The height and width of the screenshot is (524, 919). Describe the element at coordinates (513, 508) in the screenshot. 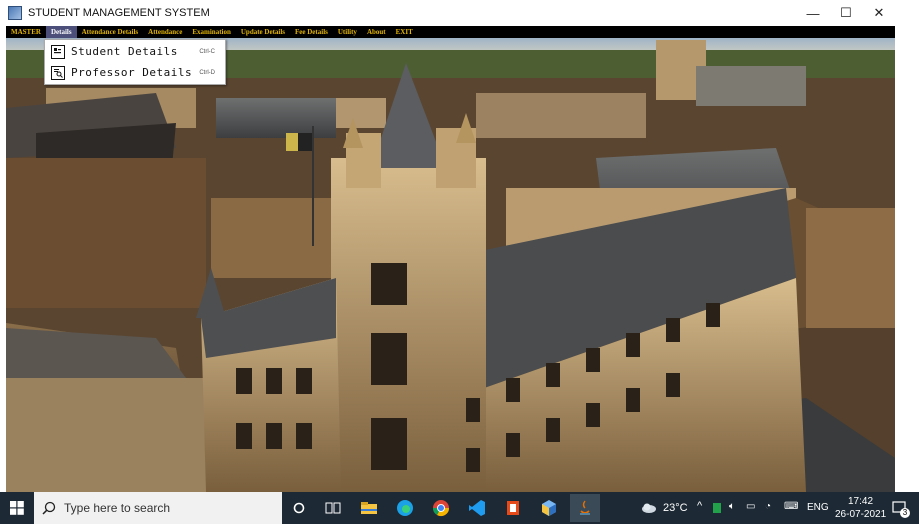

I see `office-icon` at that location.